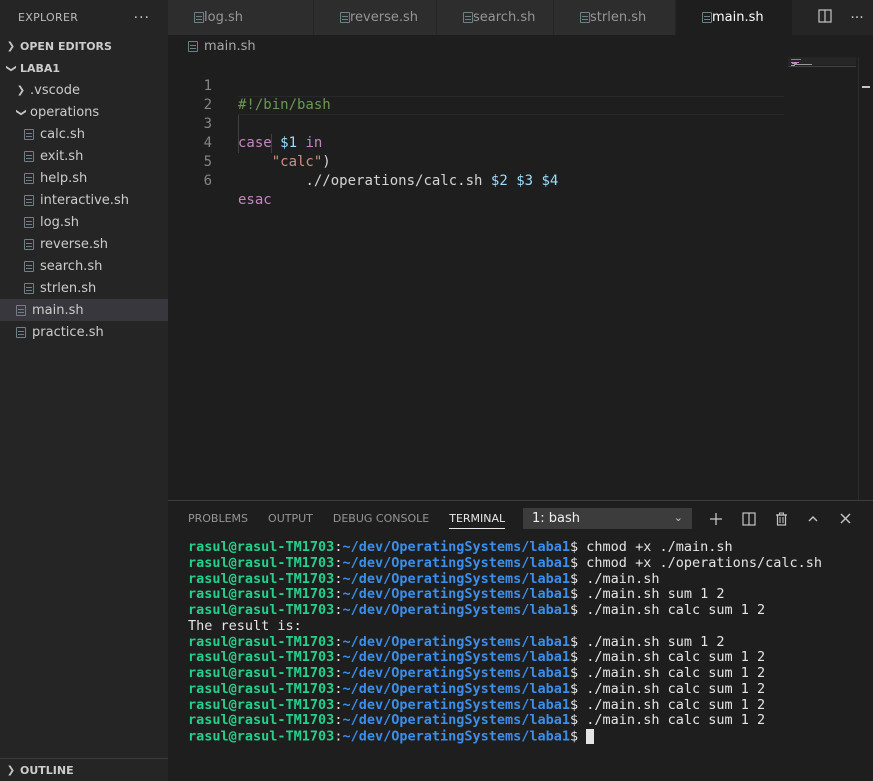 This screenshot has width=873, height=781. I want to click on scroll-marker, so click(866, 87).